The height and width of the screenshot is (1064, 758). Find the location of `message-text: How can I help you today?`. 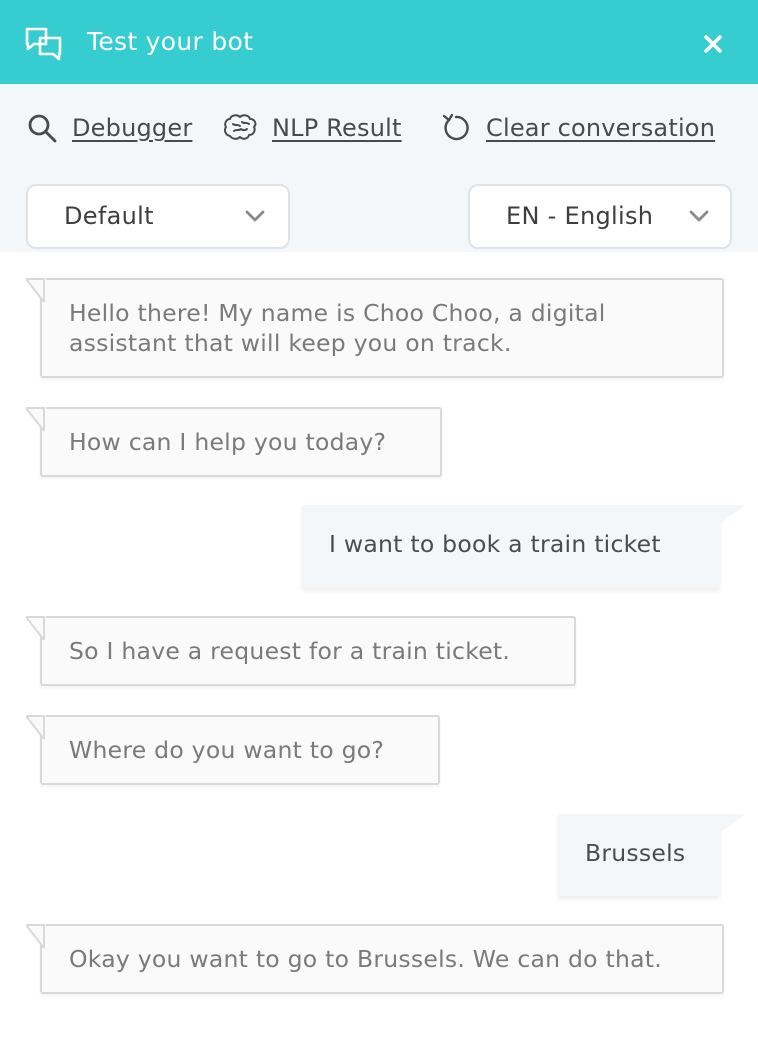

message-text: How can I help you today? is located at coordinates (228, 442).